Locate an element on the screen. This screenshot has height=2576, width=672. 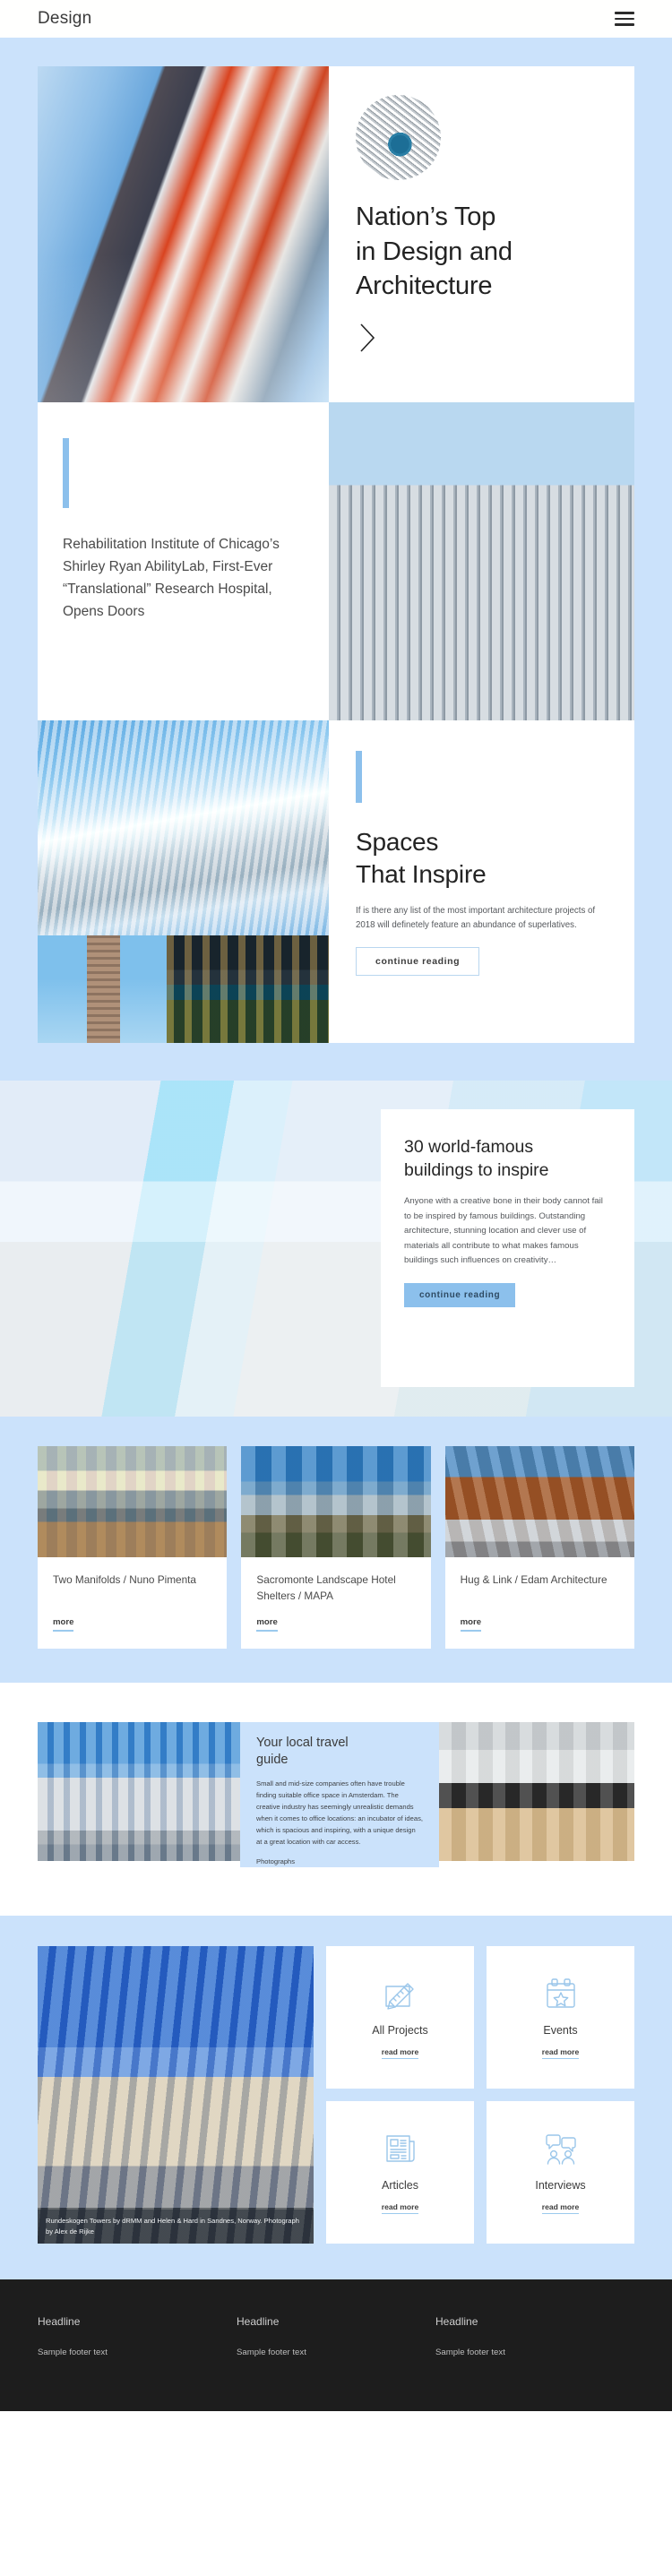
spaces-title: Spaces That Inspire is located at coordinates (482, 858).